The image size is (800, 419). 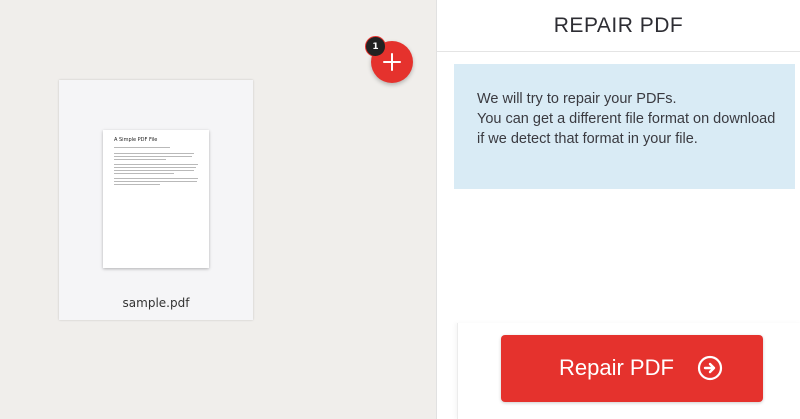 I want to click on pdf-page-thumbnail: A Simple PDF File, so click(x=156, y=199).